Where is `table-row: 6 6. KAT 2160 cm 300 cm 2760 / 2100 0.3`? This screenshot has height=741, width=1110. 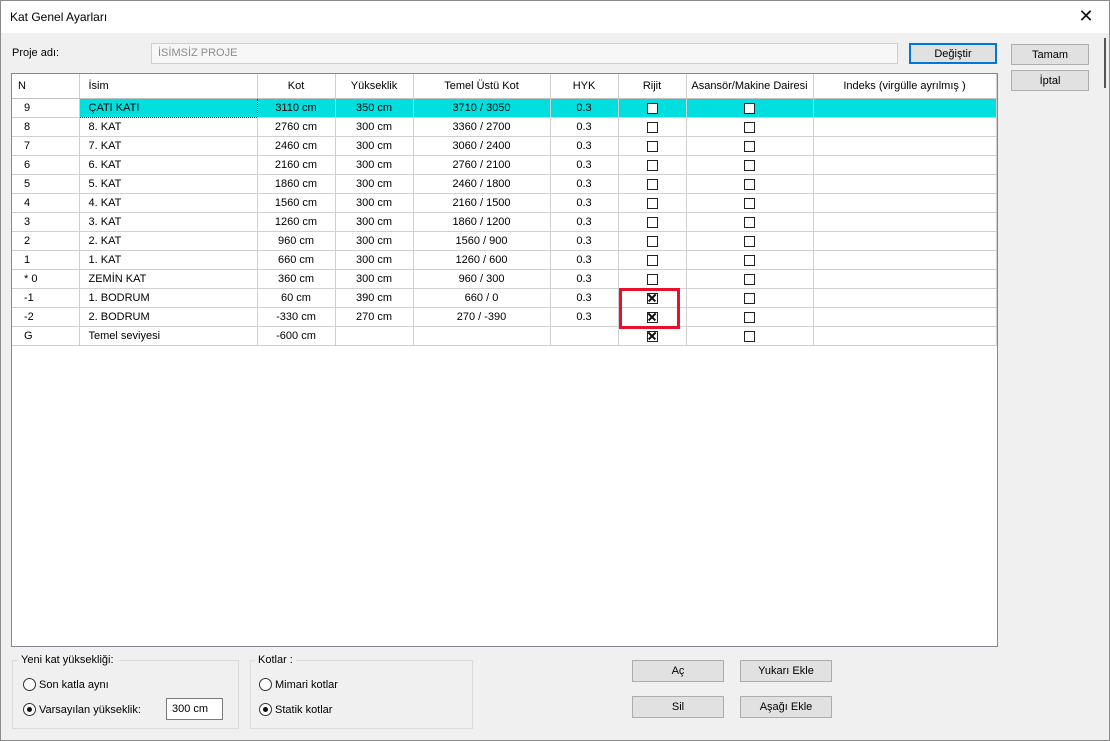 table-row: 6 6. KAT 2160 cm 300 cm 2760 / 2100 0.3 is located at coordinates (504, 165).